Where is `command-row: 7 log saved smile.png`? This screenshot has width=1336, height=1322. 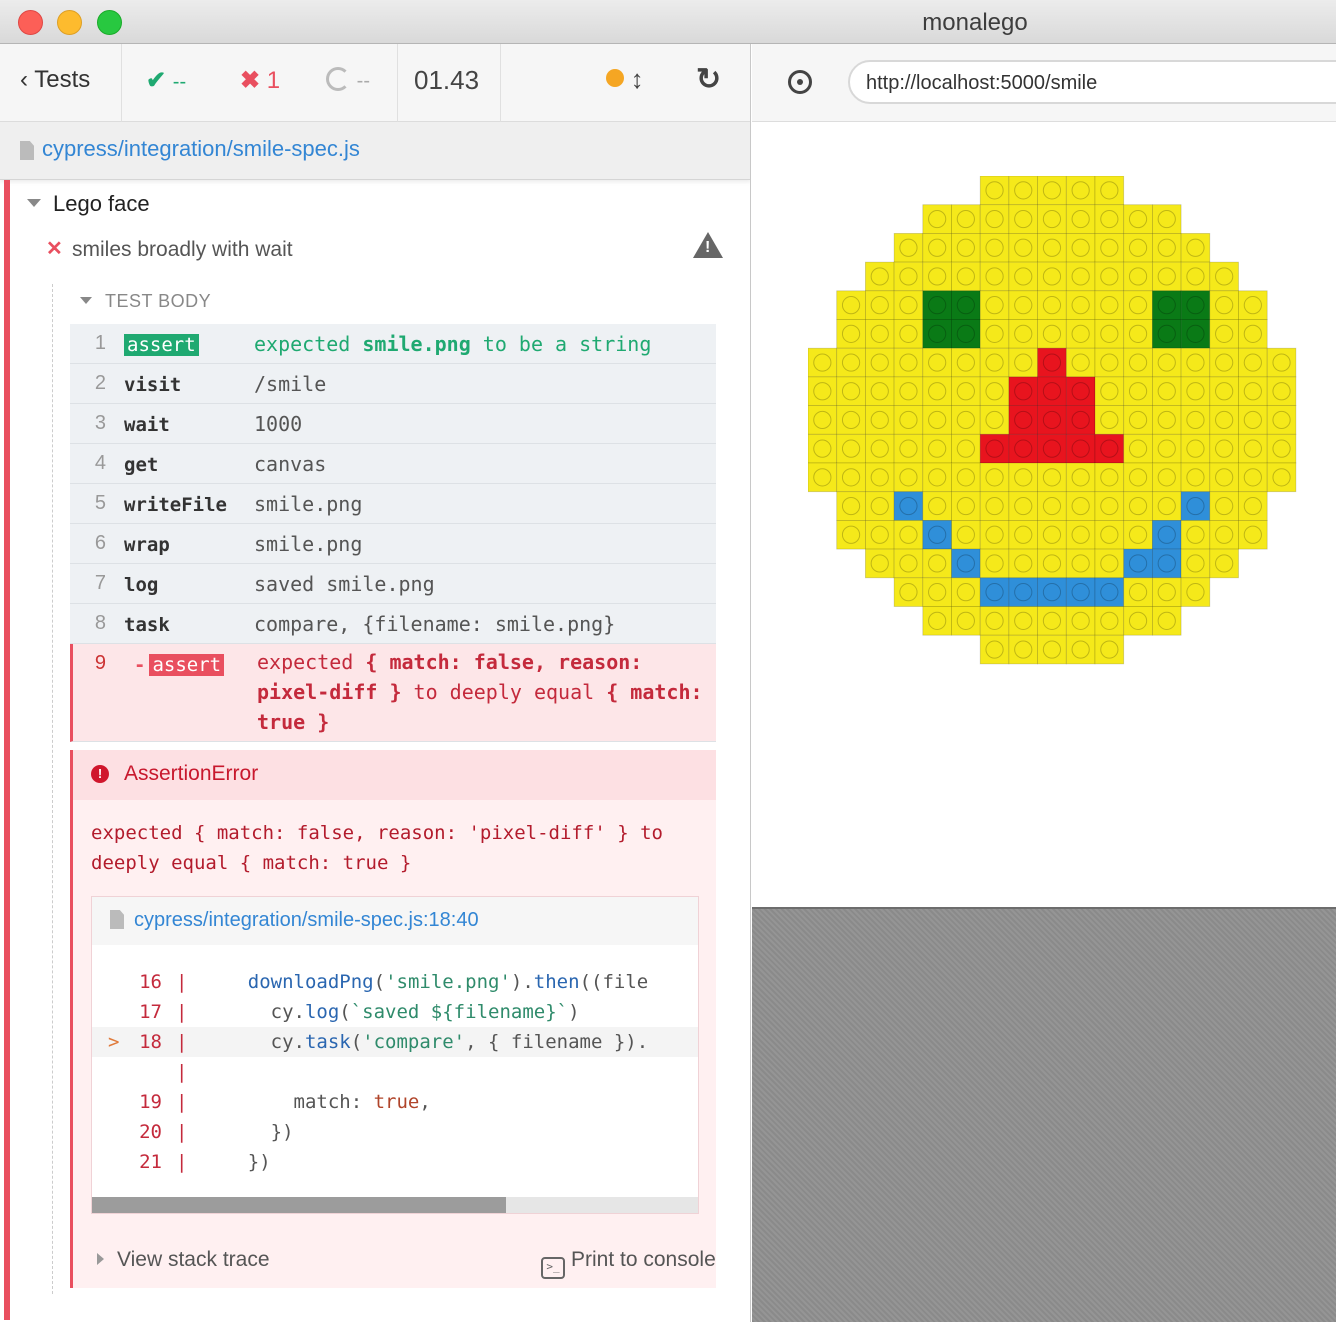 command-row: 7 log saved smile.png is located at coordinates (393, 584).